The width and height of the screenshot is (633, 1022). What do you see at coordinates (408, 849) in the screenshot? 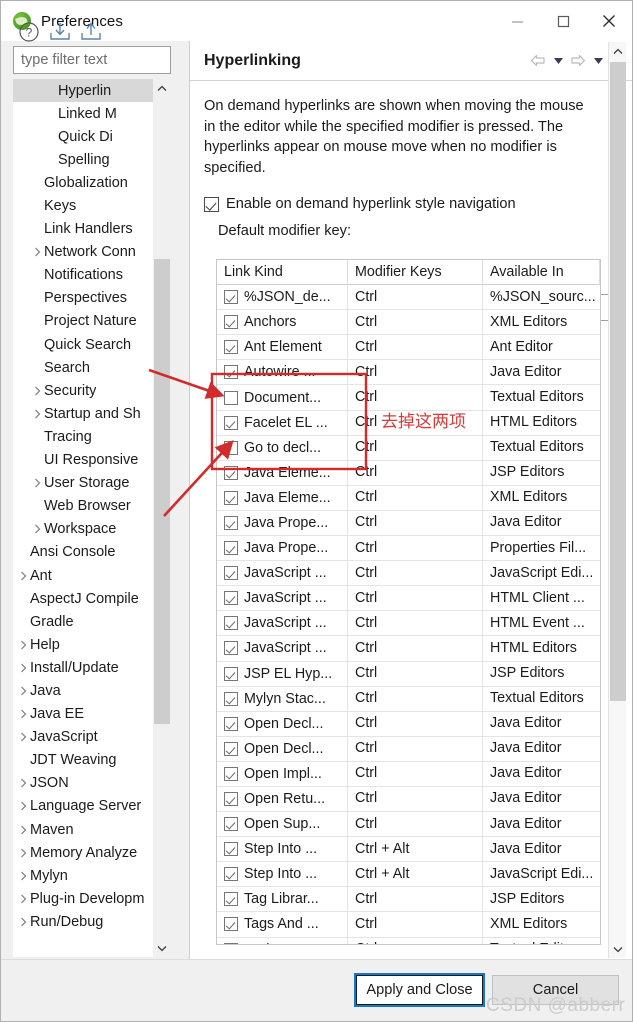
I see `table-row: Step Into ... Ctrl + Alt Java Editor` at bounding box center [408, 849].